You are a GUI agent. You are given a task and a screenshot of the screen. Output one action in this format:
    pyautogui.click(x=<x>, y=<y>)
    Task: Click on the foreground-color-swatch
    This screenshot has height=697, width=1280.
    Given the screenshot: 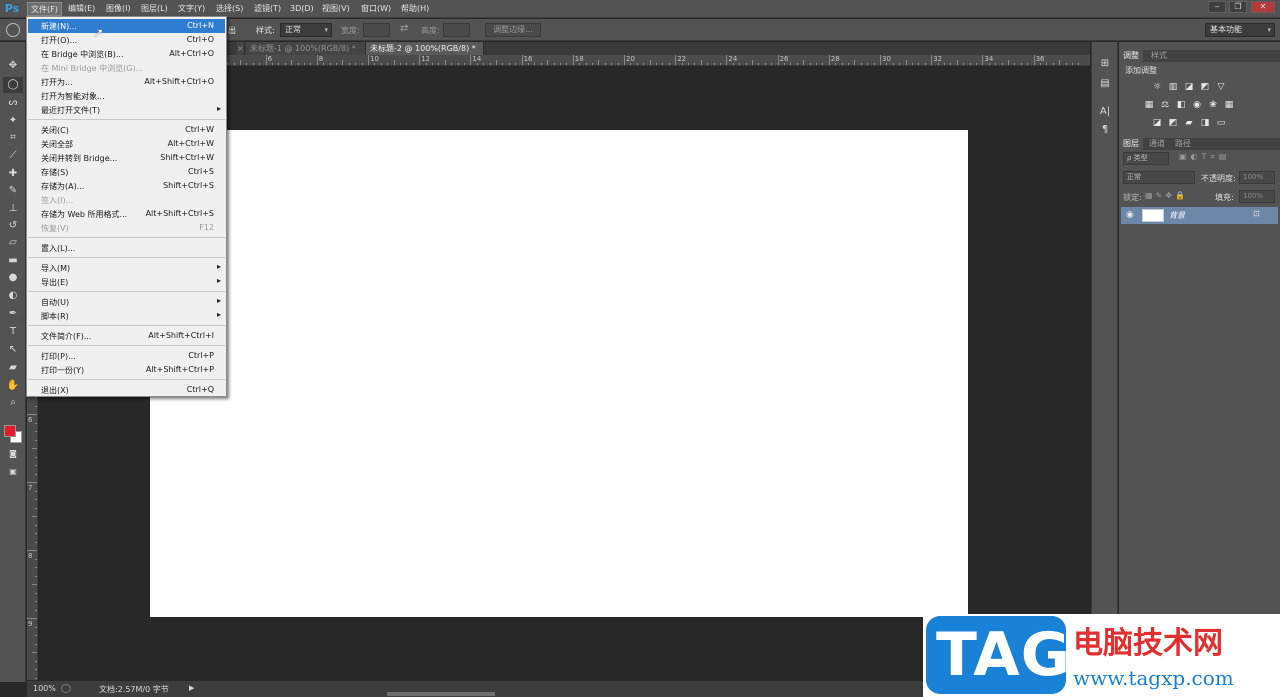 What is the action you would take?
    pyautogui.click(x=10, y=431)
    